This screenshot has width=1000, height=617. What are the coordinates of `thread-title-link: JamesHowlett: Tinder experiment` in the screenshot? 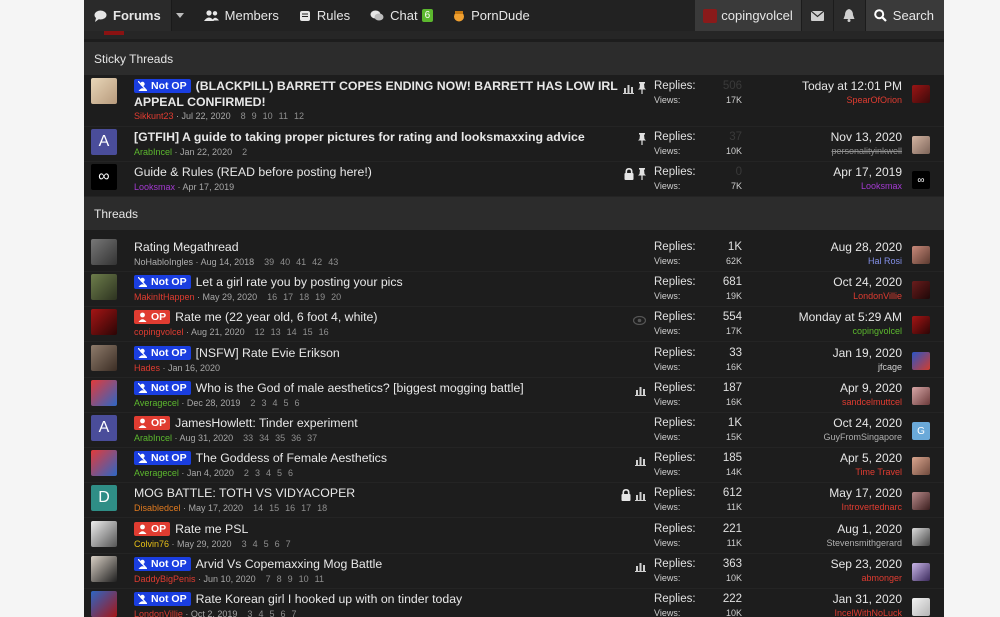 It's located at (266, 423).